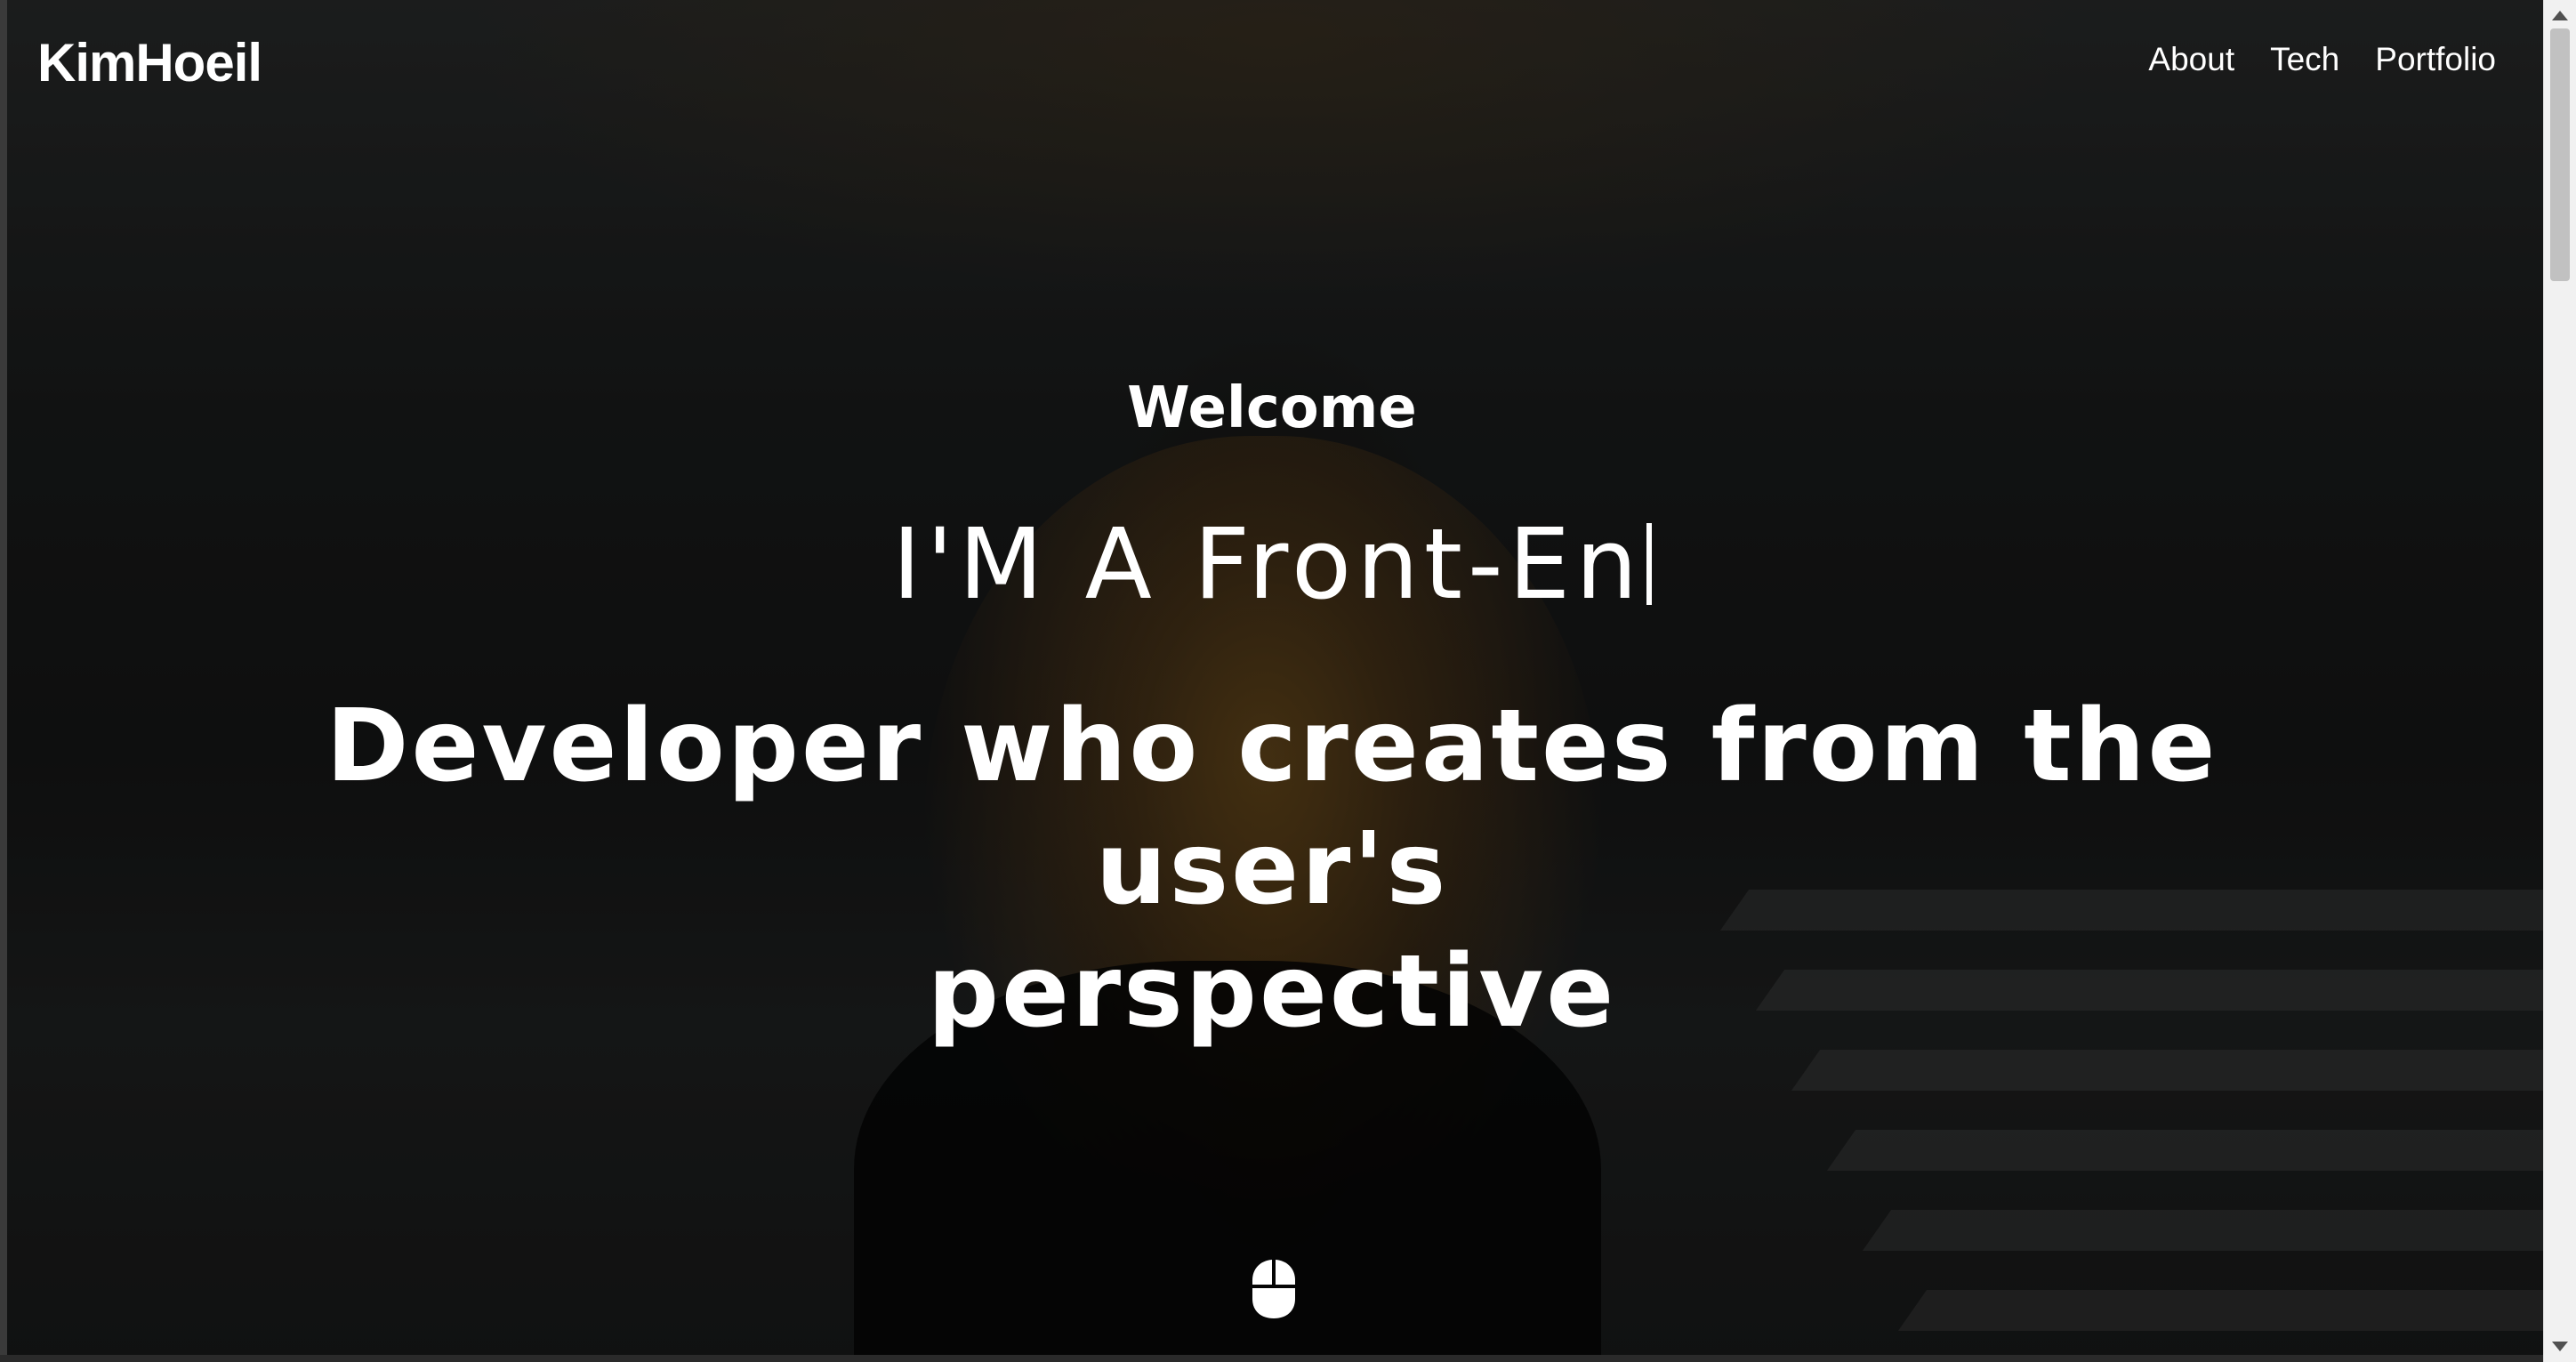 This screenshot has width=2576, height=1362. I want to click on main-nav: About Tech Portfolio, so click(2322, 59).